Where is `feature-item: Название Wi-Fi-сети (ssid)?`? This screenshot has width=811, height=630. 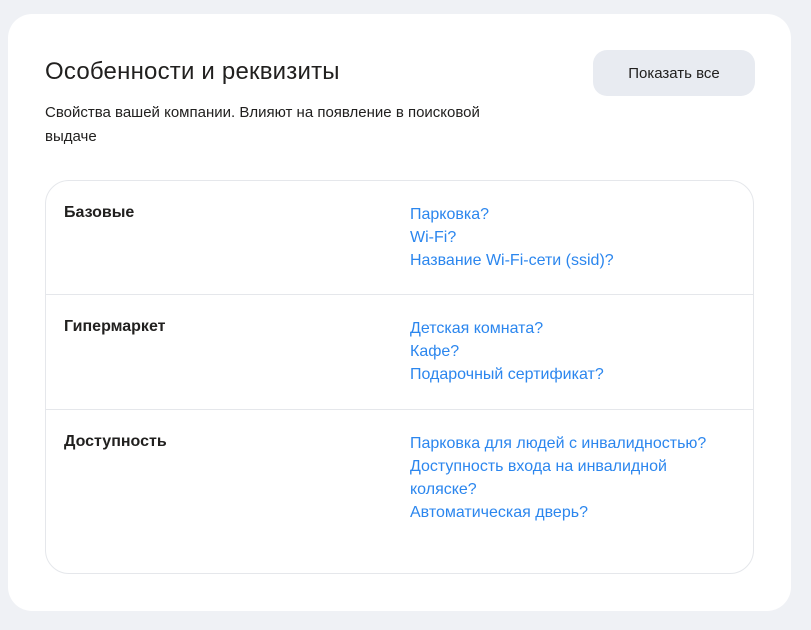
feature-item: Название Wi-Fi-сети (ssid)? is located at coordinates (570, 260).